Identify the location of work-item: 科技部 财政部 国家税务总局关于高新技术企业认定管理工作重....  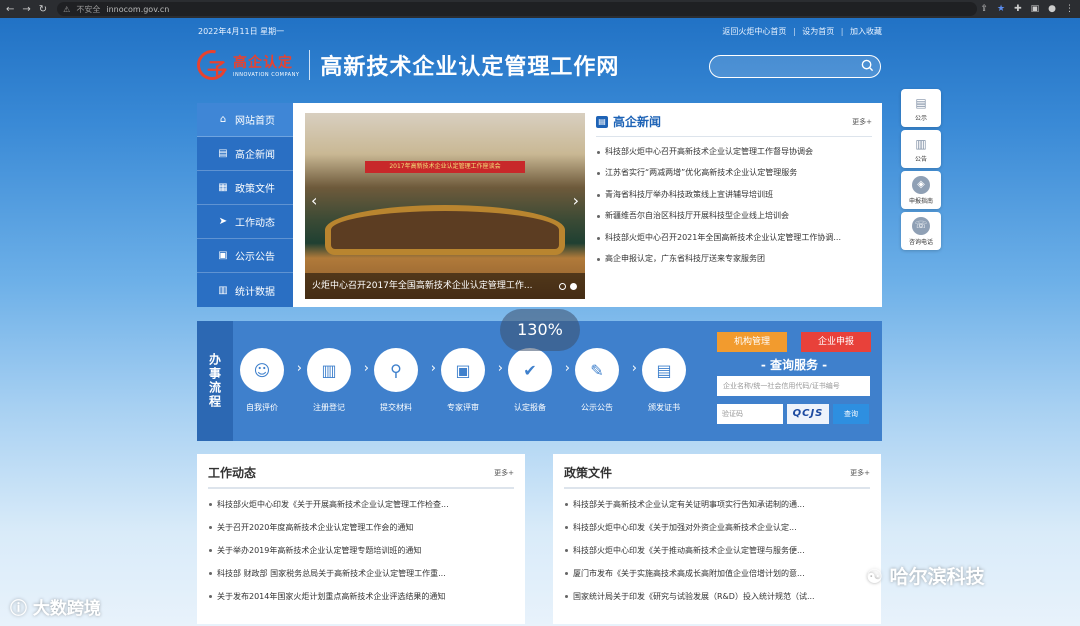
(361, 573).